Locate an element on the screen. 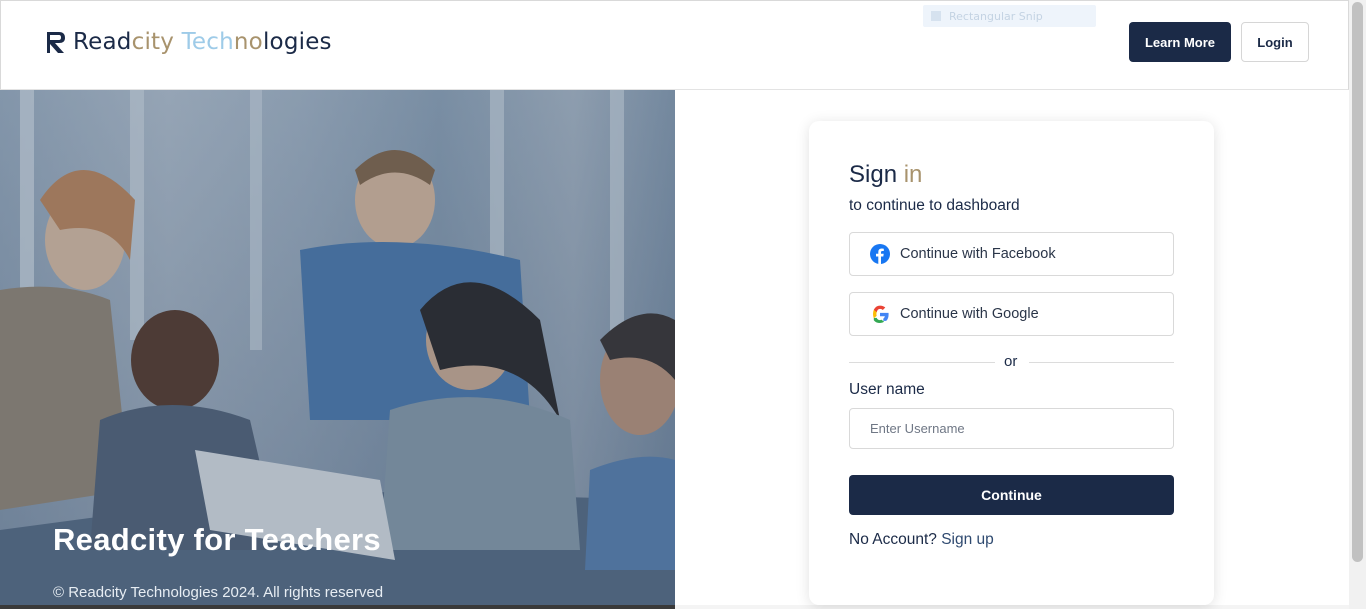 The image size is (1366, 609). brand-part: logies is located at coordinates (297, 42).